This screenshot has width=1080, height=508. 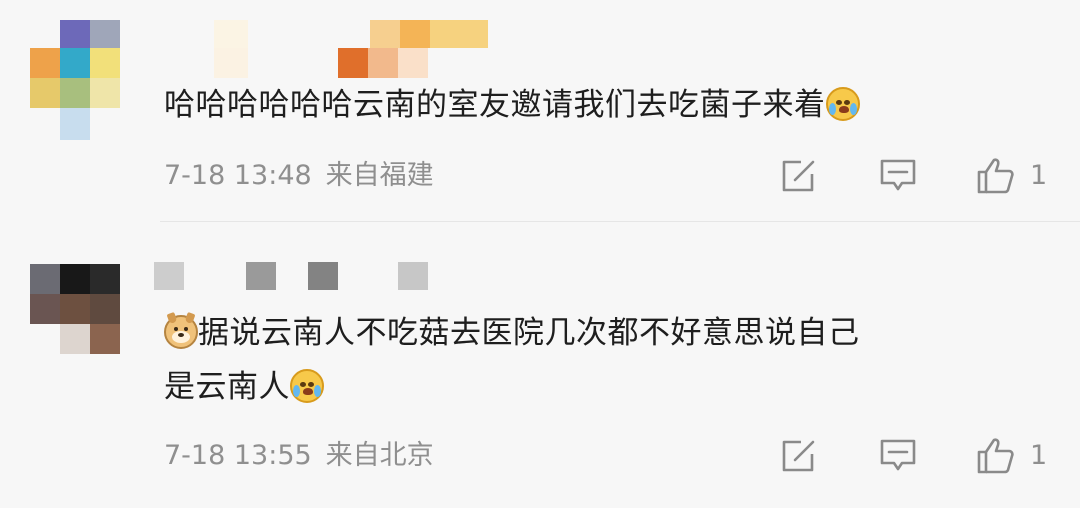 I want to click on timestamp: 7-18 13:55, so click(x=238, y=455).